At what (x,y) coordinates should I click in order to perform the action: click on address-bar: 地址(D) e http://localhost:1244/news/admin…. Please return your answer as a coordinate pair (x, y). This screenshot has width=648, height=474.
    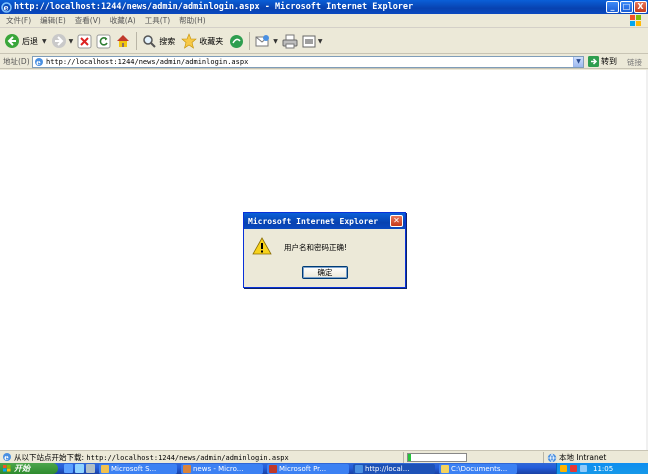
    Looking at the image, I should click on (324, 62).